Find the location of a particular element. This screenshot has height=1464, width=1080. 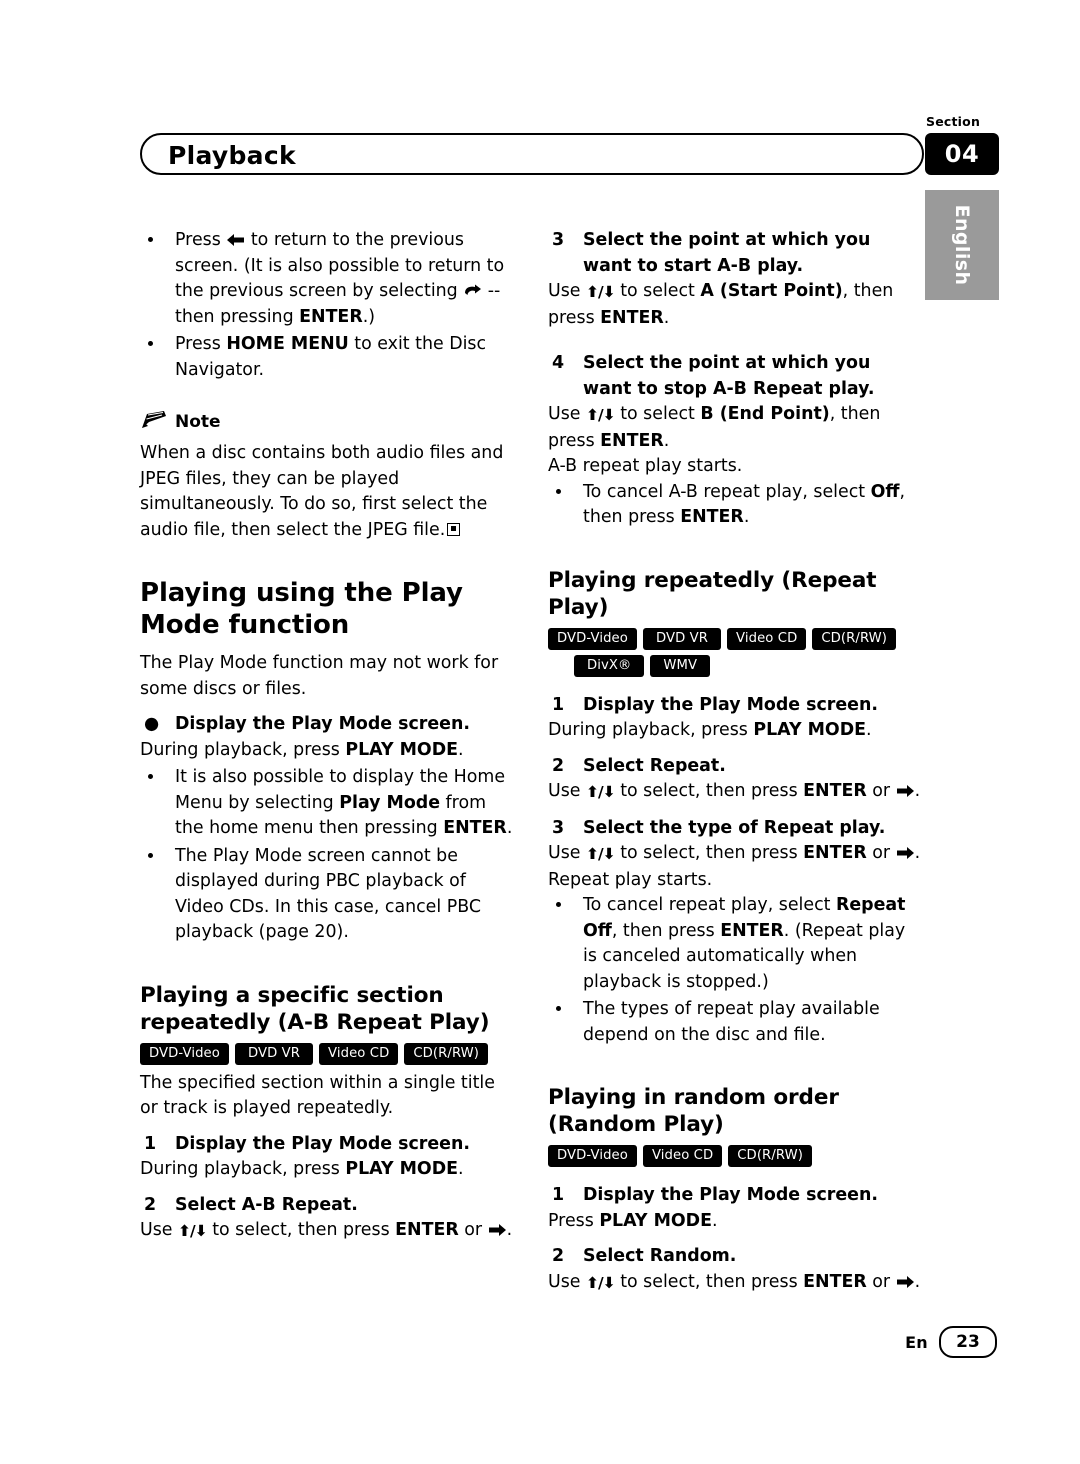

page-title: Playback is located at coordinates (232, 155).